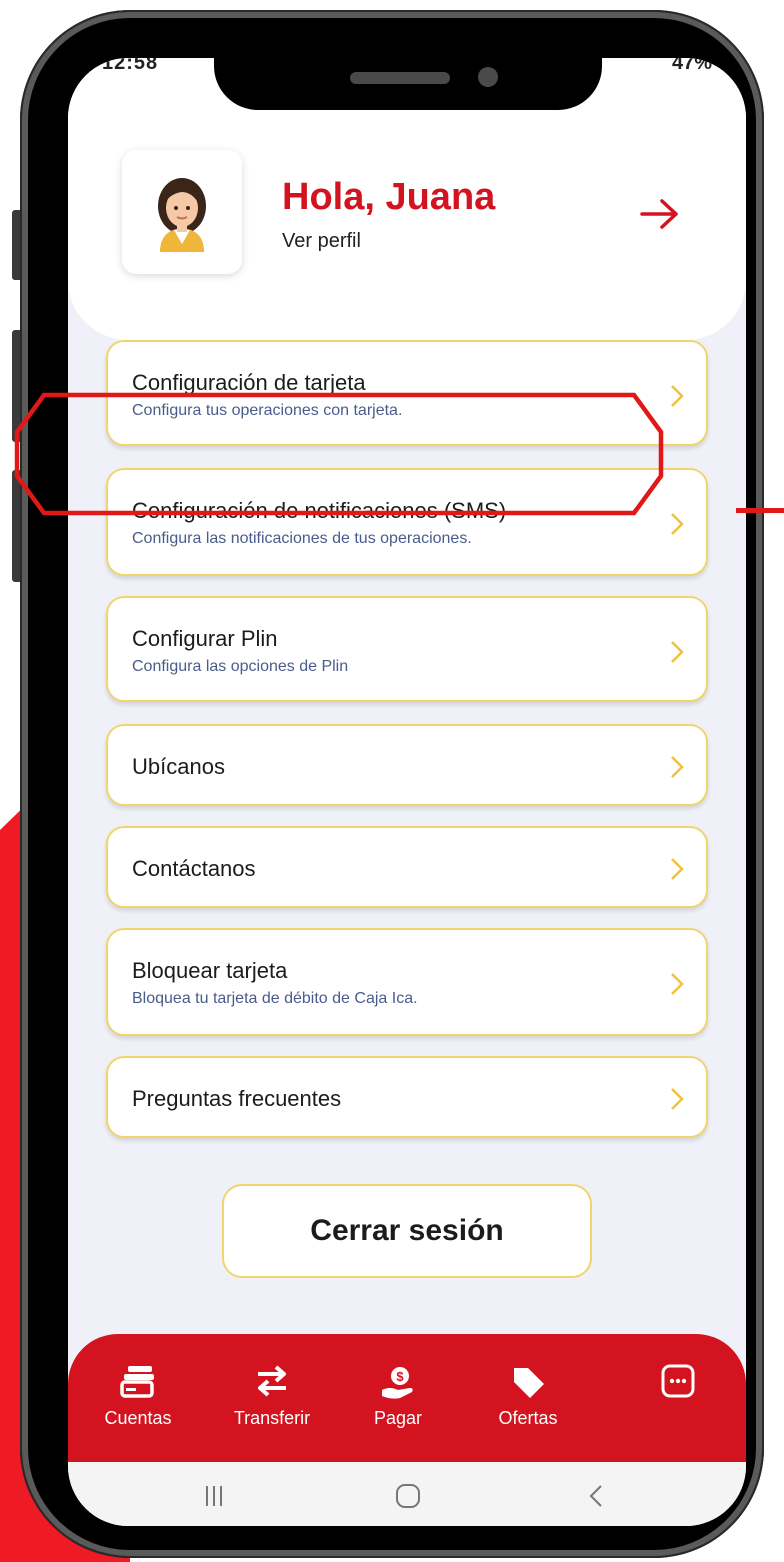 This screenshot has height=1562, width=784. I want to click on menu-item-title: Preguntas frecuentes, so click(237, 1098).